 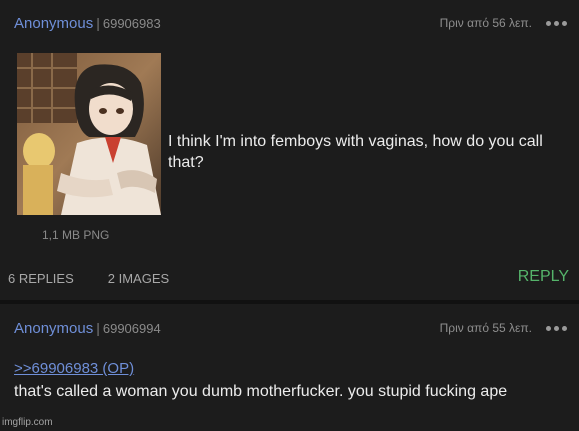 What do you see at coordinates (485, 328) in the screenshot?
I see `post-timestamp: Πριν από 55 λεπ.` at bounding box center [485, 328].